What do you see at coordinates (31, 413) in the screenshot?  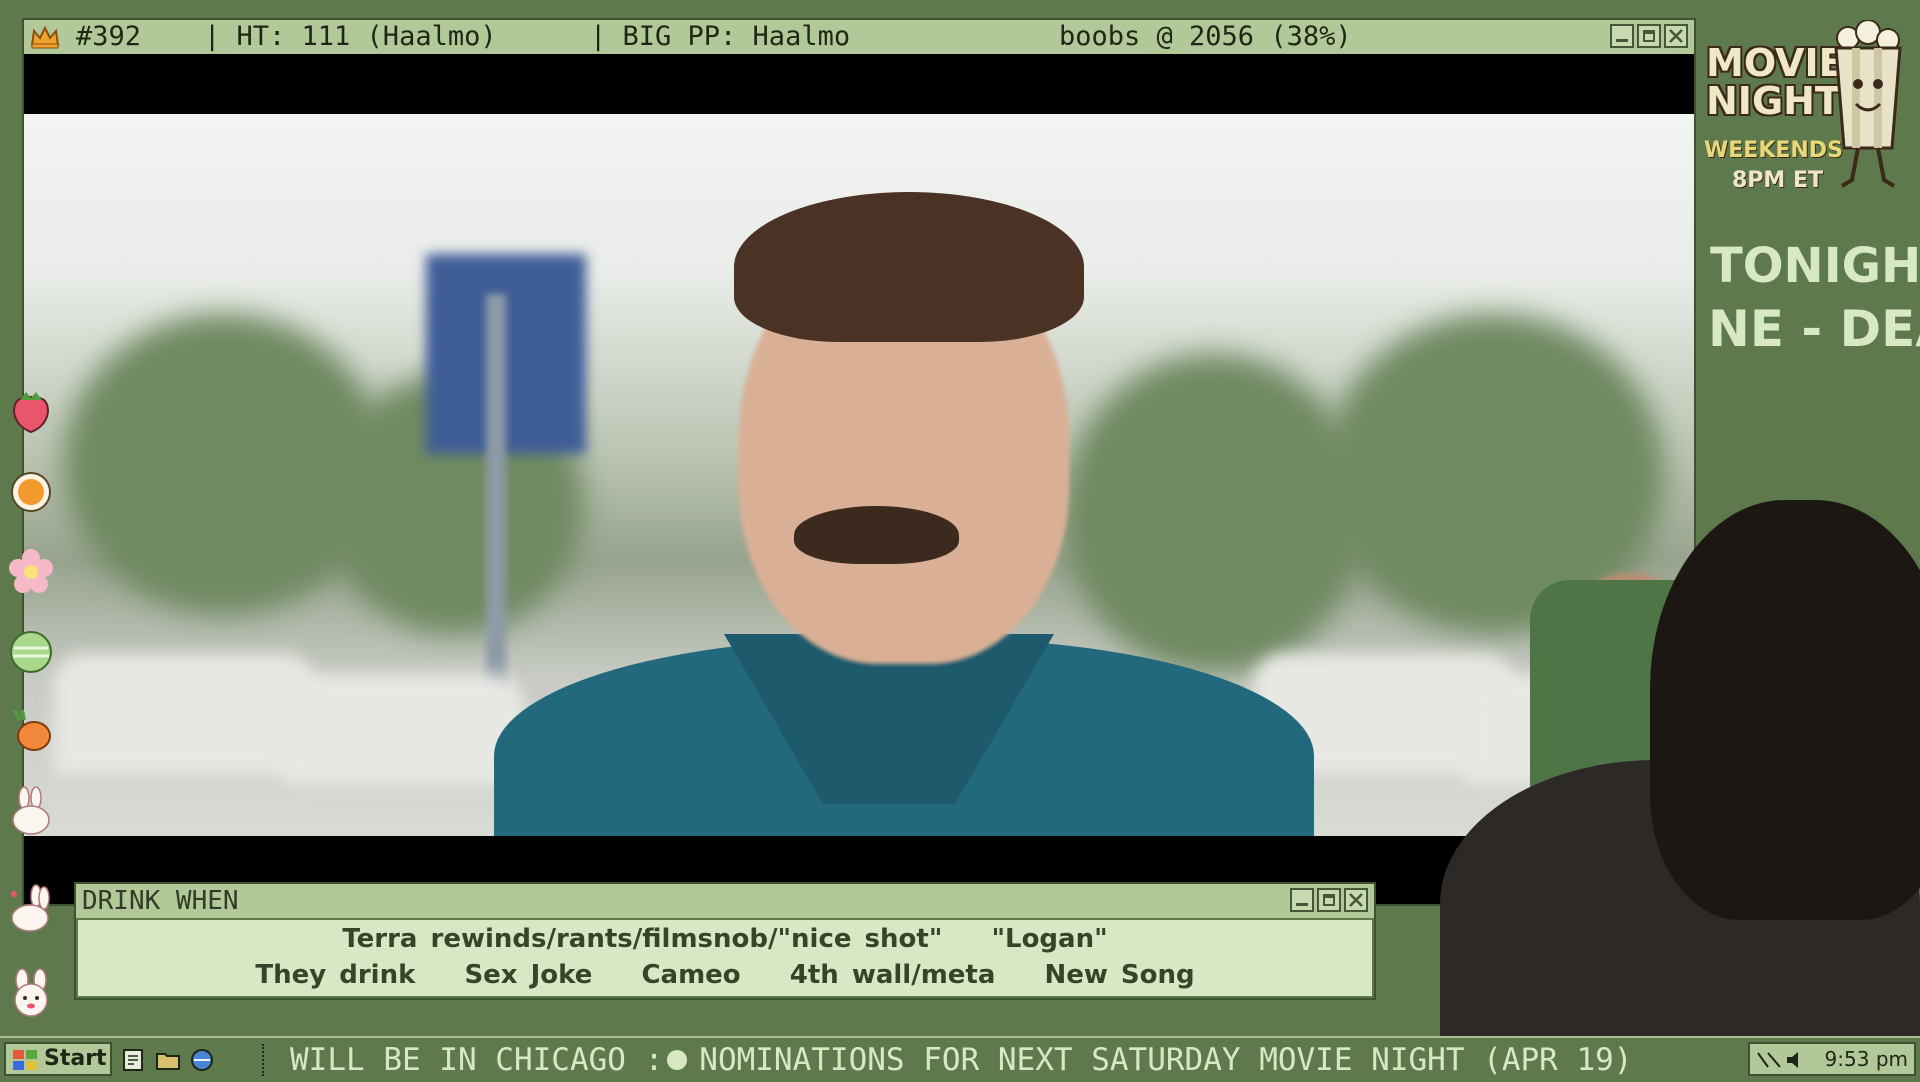 I see `strawberry-icon` at bounding box center [31, 413].